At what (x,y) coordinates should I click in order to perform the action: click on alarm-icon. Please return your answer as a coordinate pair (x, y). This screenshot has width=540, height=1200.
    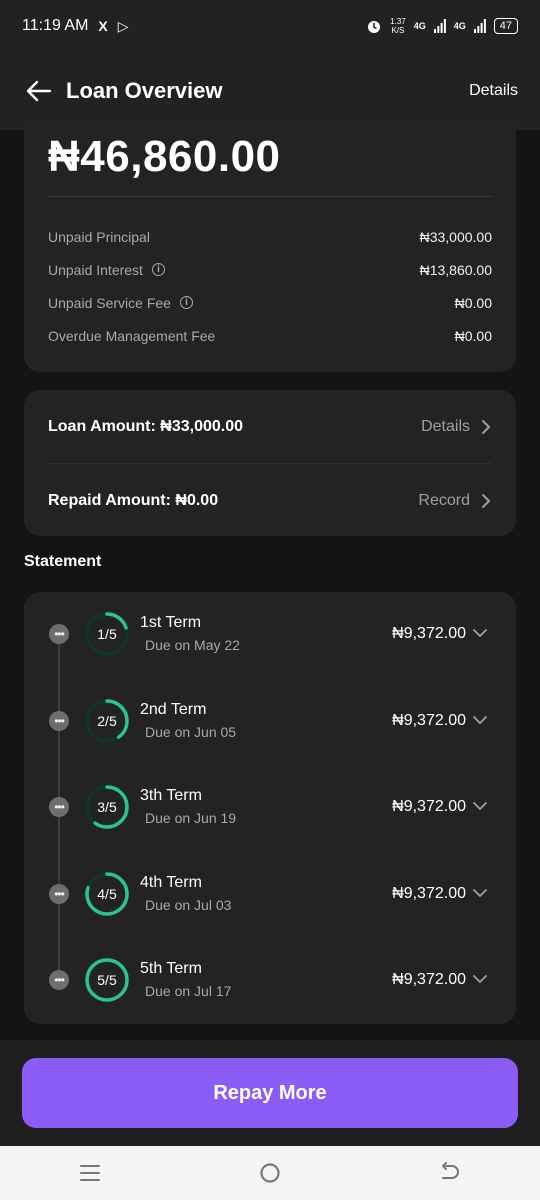
    Looking at the image, I should click on (374, 27).